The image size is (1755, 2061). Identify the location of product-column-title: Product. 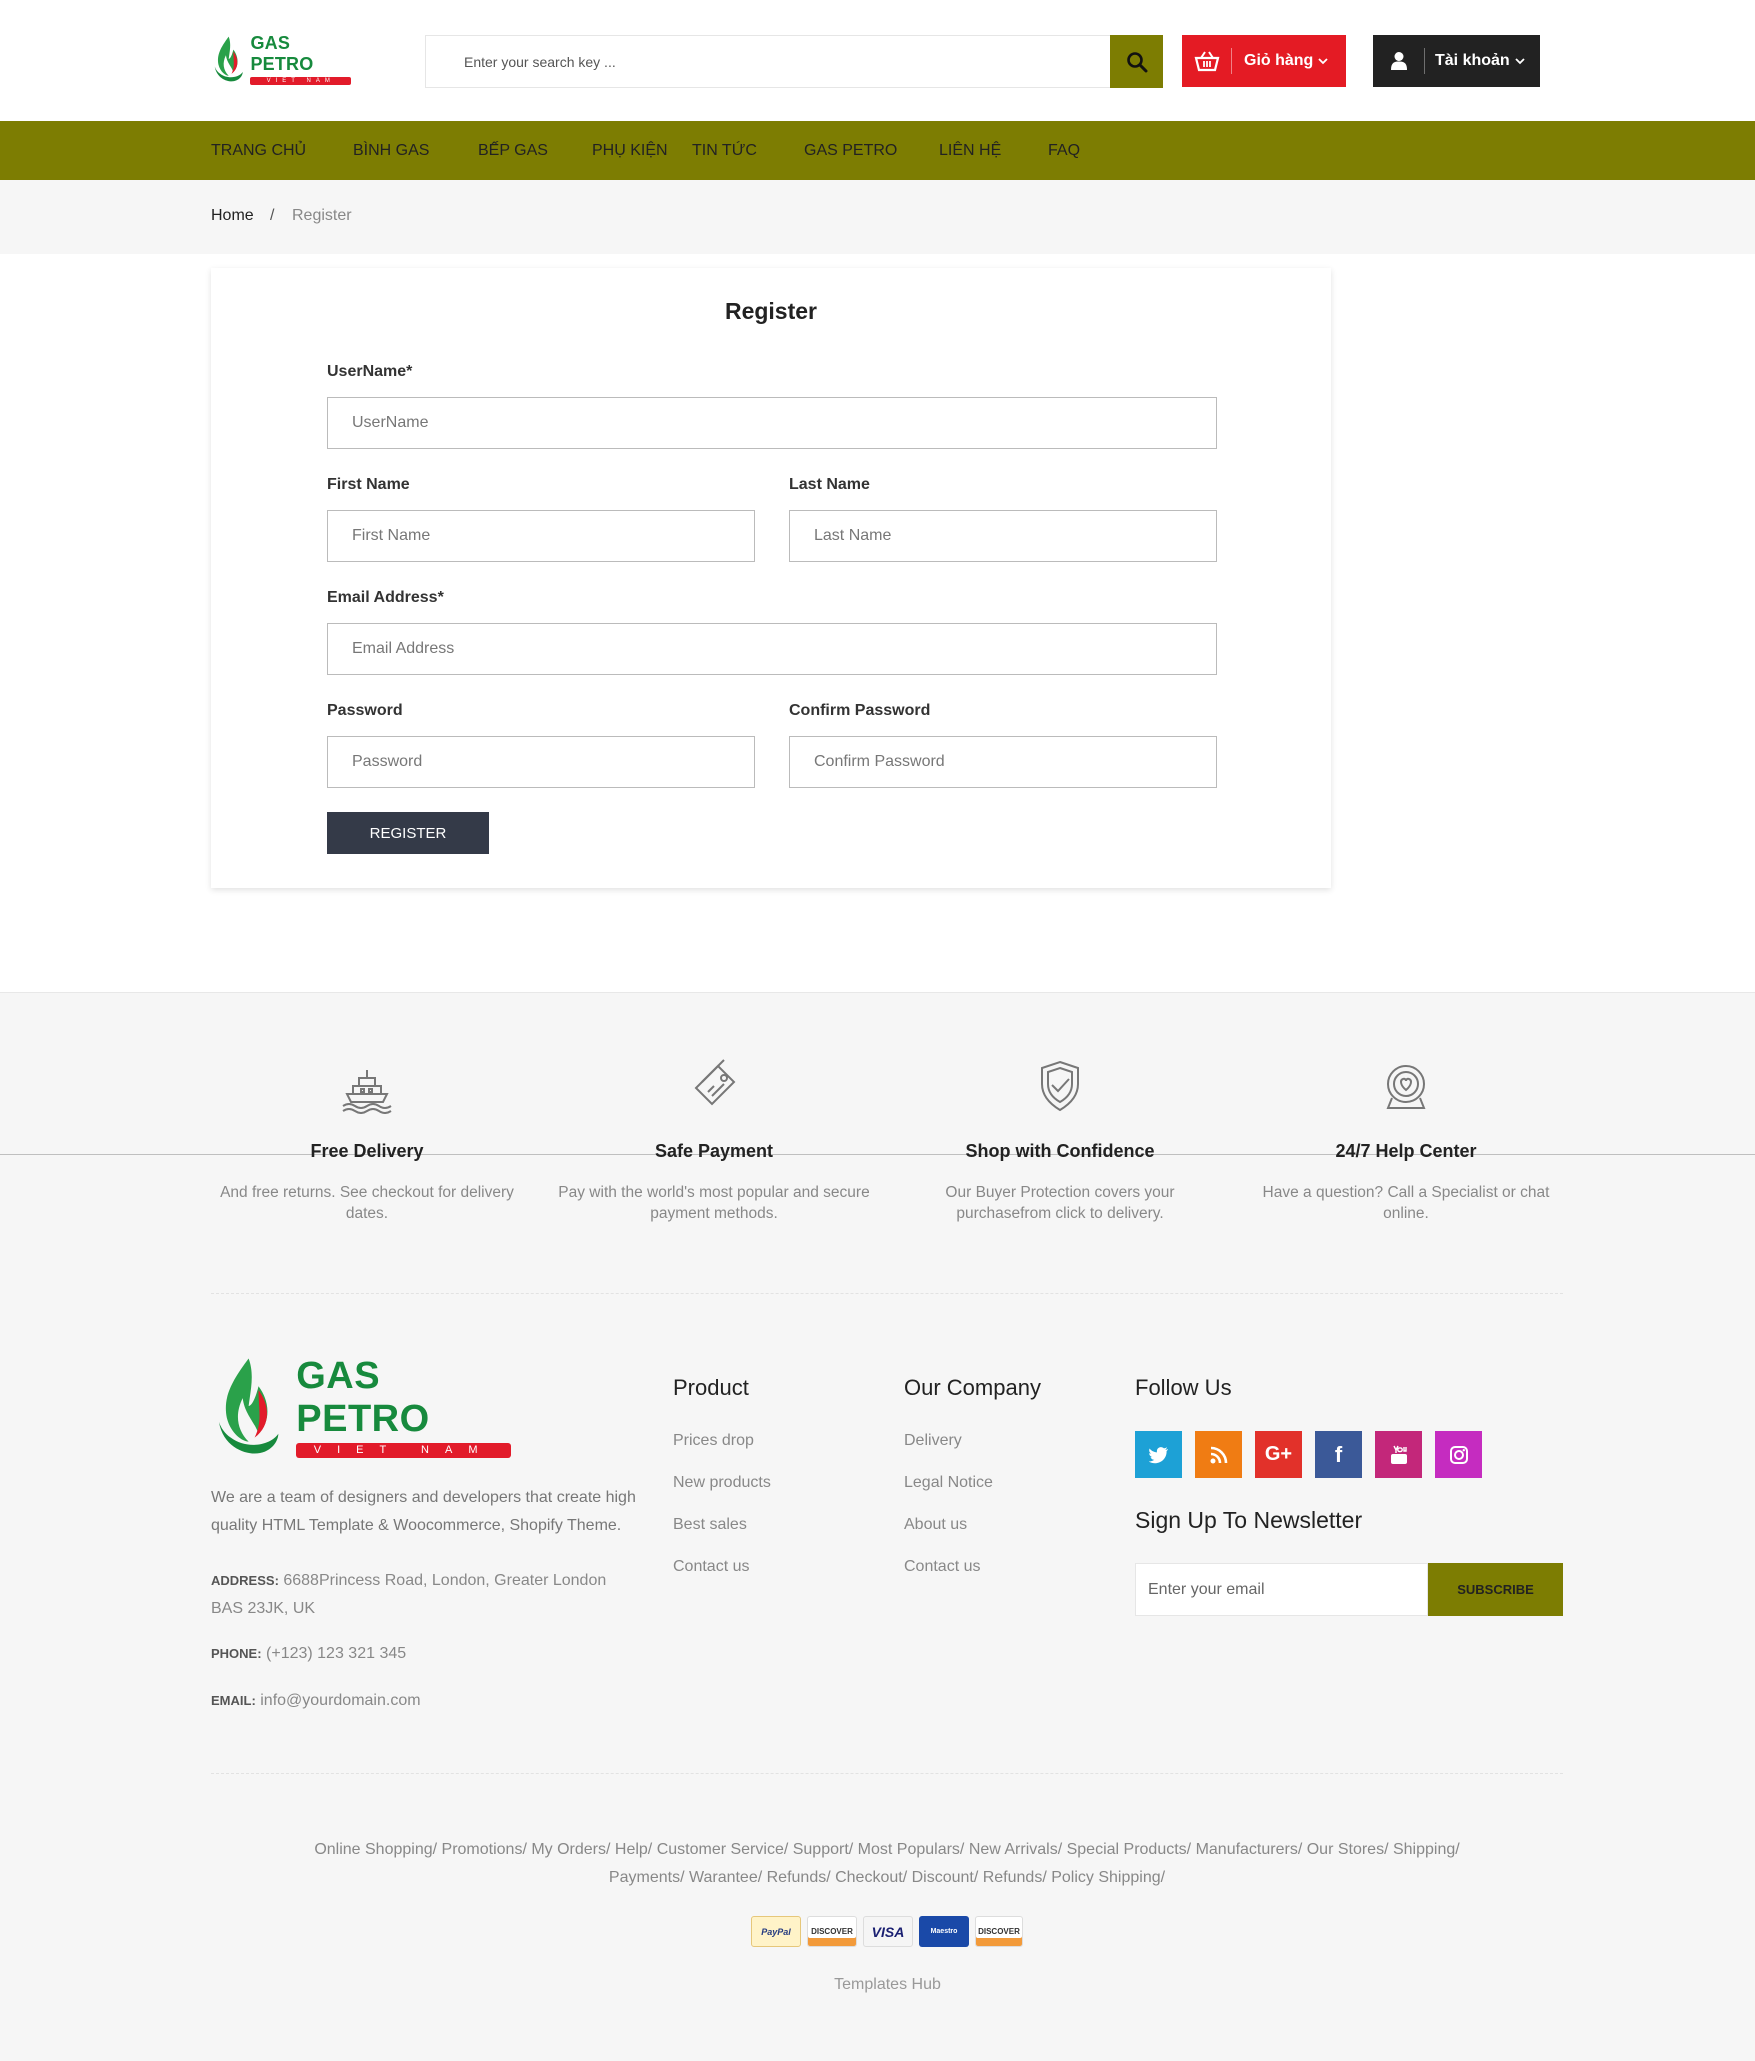
(711, 1387).